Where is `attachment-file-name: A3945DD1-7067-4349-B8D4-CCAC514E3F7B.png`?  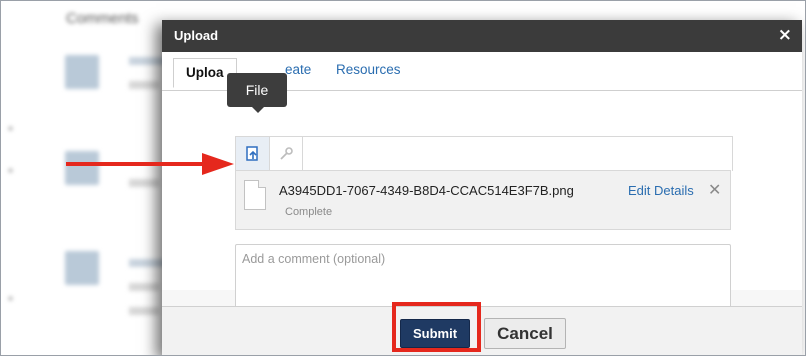
attachment-file-name: A3945DD1-7067-4349-B8D4-CCAC514E3F7B.png is located at coordinates (426, 190).